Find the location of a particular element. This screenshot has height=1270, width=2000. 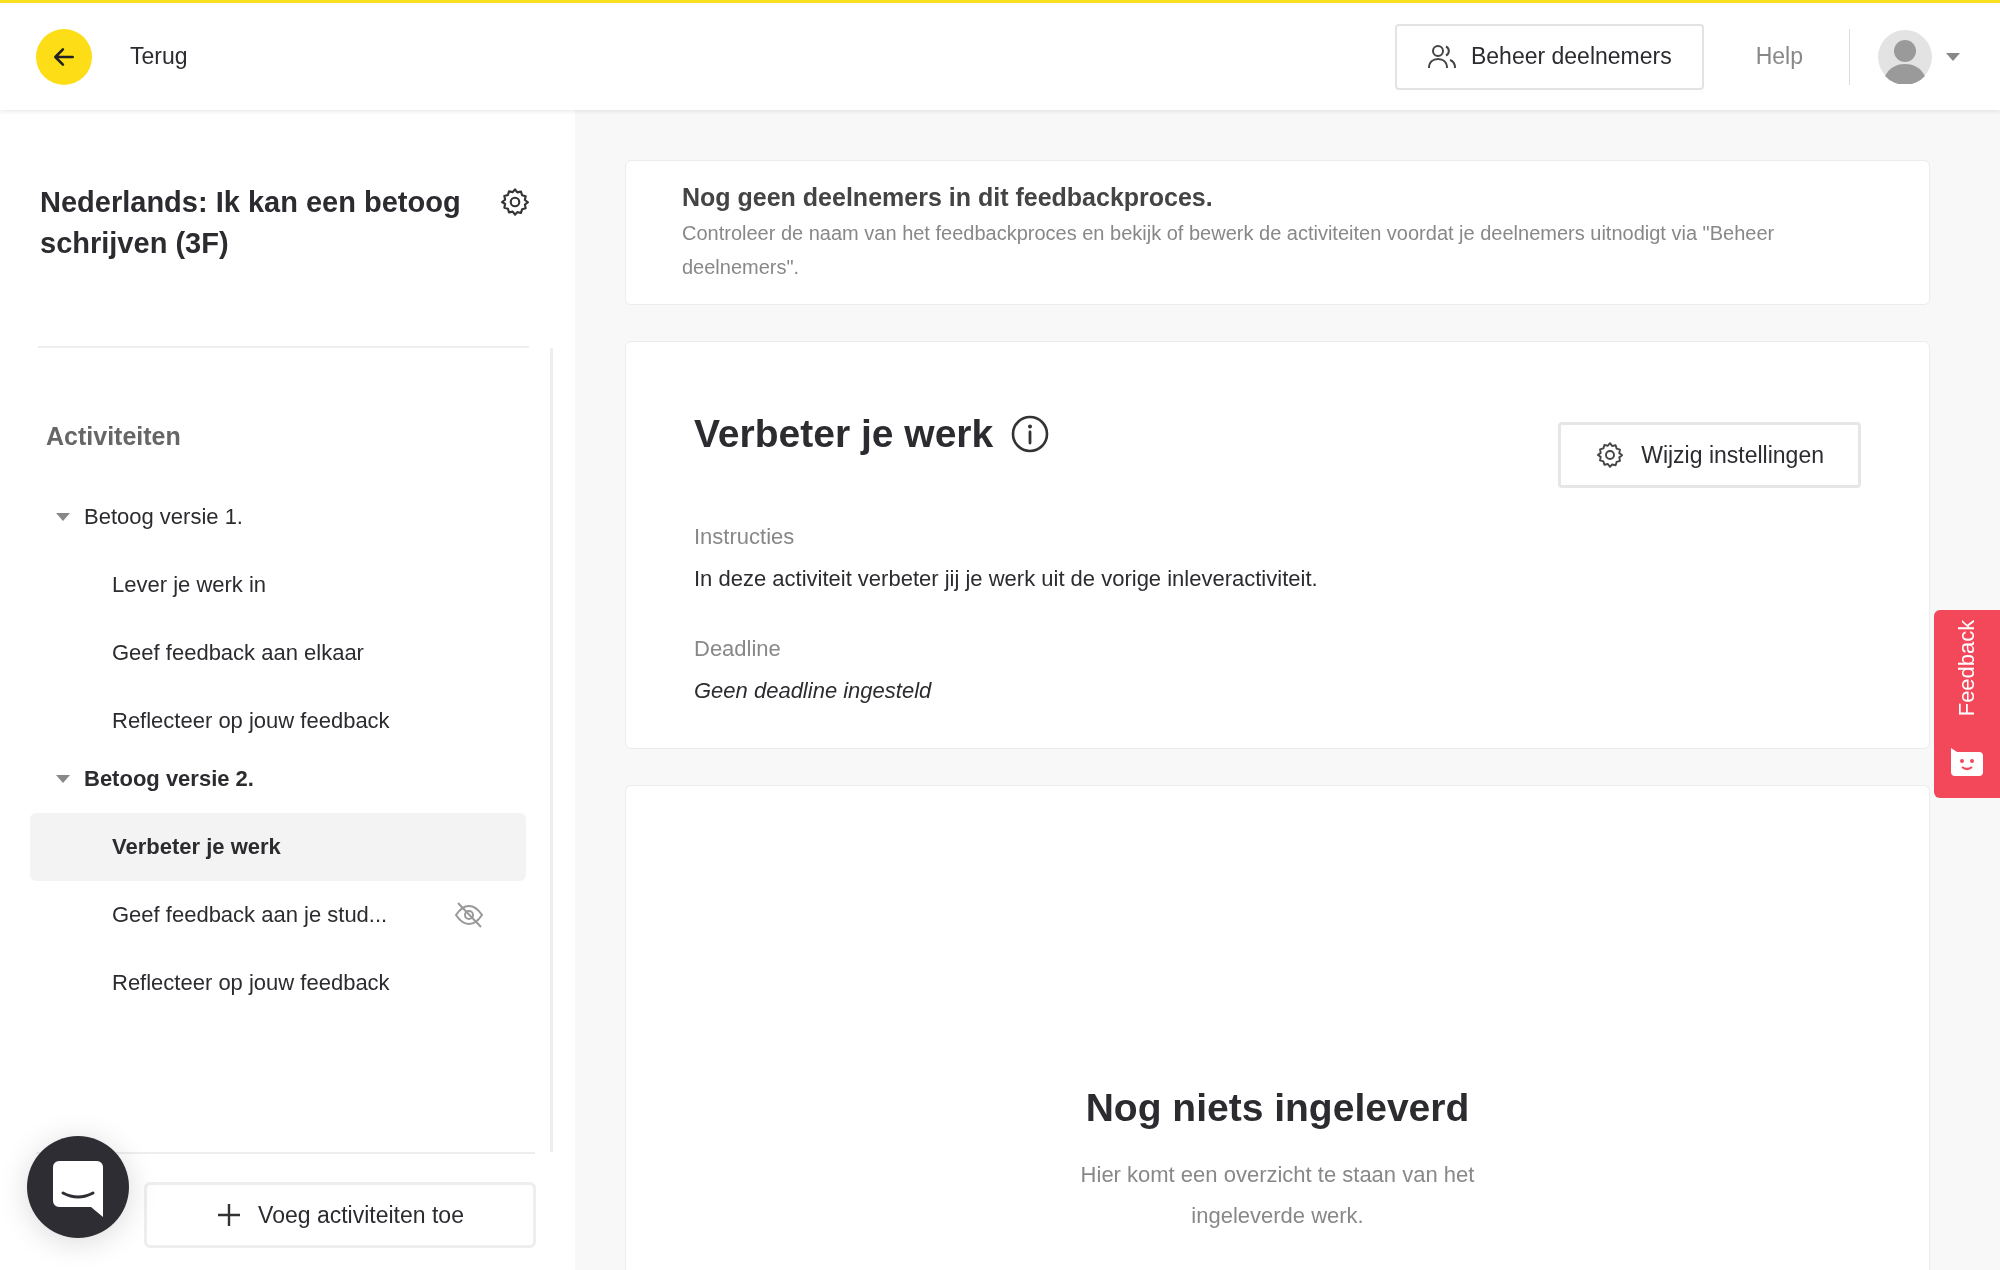

plus-icon is located at coordinates (229, 1215).